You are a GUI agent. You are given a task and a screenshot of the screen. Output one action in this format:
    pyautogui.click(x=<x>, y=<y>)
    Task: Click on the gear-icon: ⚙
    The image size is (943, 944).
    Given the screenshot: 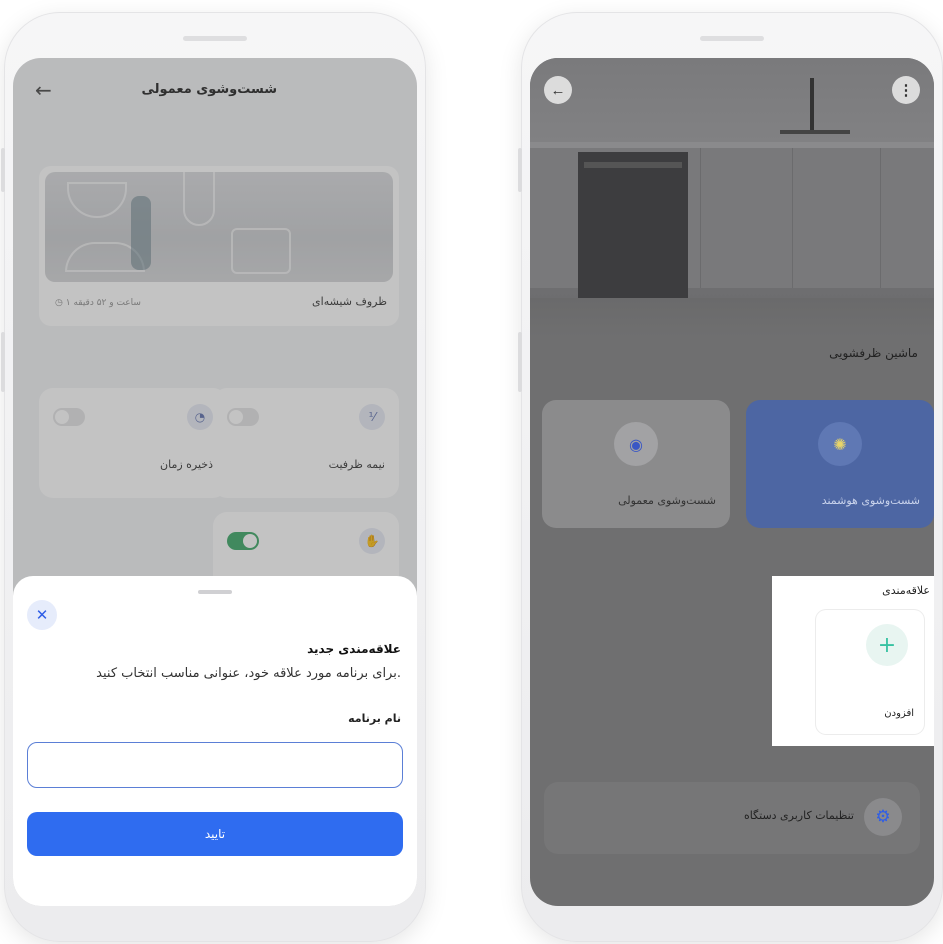 What is the action you would take?
    pyautogui.click(x=883, y=817)
    